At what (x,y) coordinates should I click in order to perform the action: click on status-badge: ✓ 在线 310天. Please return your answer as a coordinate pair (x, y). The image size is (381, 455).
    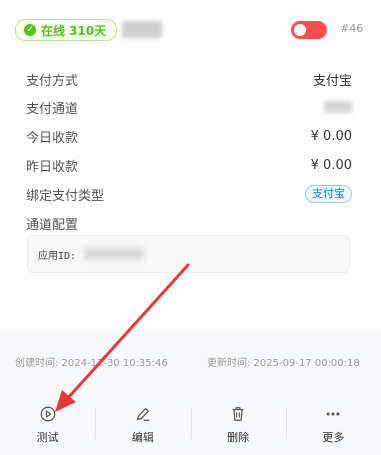
    Looking at the image, I should click on (66, 30).